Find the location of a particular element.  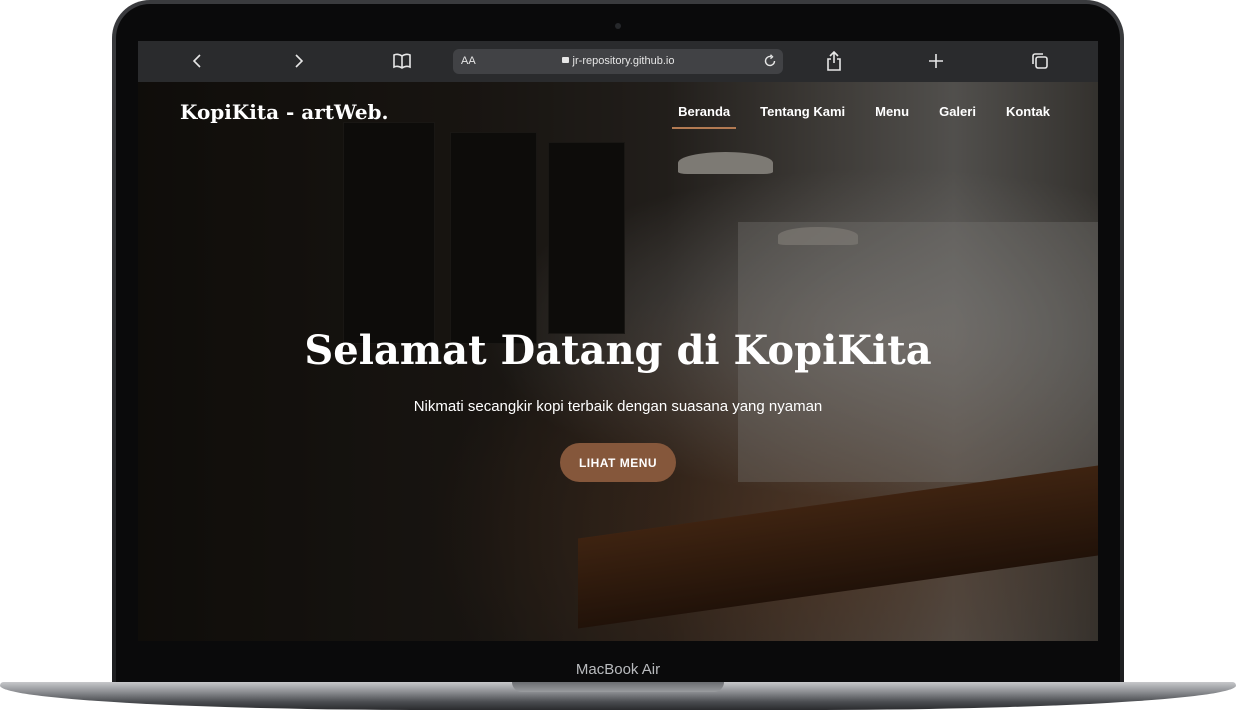

main-nav: Beranda Tentang Kami Menu Galeri Kontak is located at coordinates (861, 116).